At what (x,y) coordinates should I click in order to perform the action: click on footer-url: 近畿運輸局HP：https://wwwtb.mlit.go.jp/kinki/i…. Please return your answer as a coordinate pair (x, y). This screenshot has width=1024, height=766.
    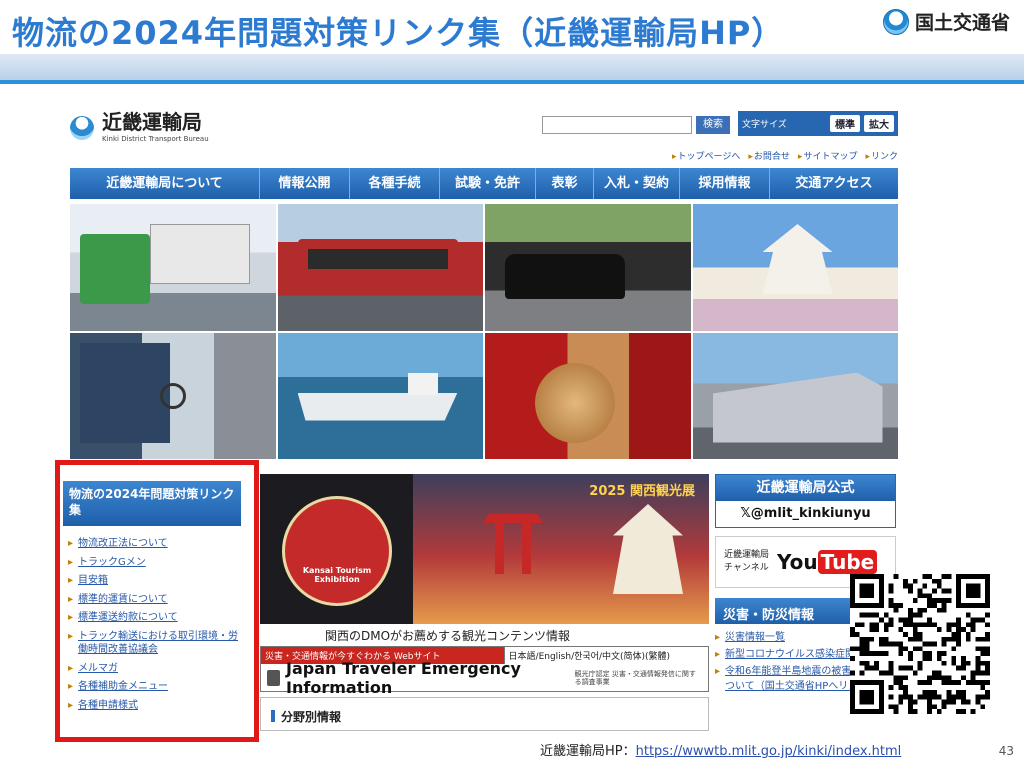
    Looking at the image, I should click on (720, 749).